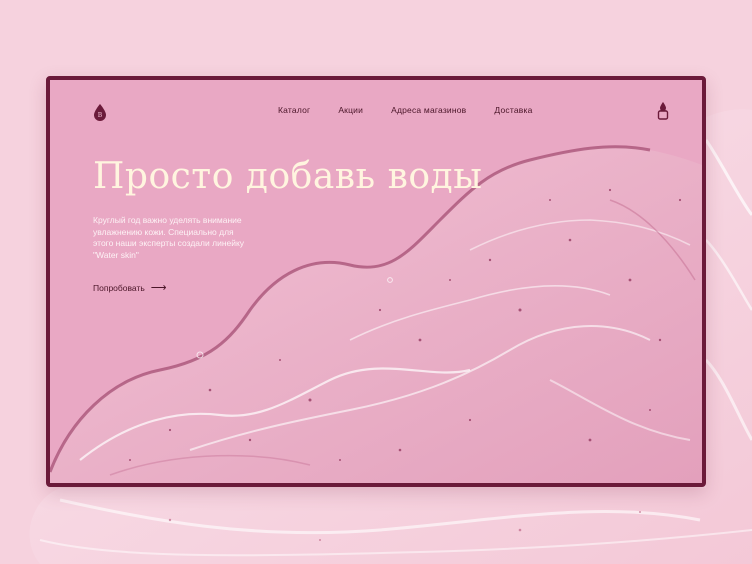 The width and height of the screenshot is (752, 564). I want to click on main-nav: Каталог Акции Адреса магазинов Доставка, so click(405, 110).